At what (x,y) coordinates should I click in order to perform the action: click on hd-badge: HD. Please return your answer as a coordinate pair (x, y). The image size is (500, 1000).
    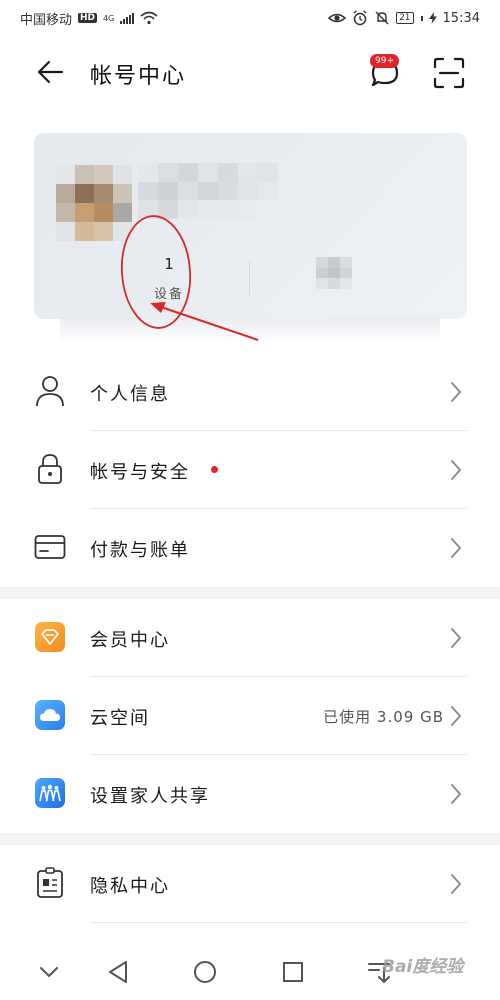
    Looking at the image, I should click on (88, 18).